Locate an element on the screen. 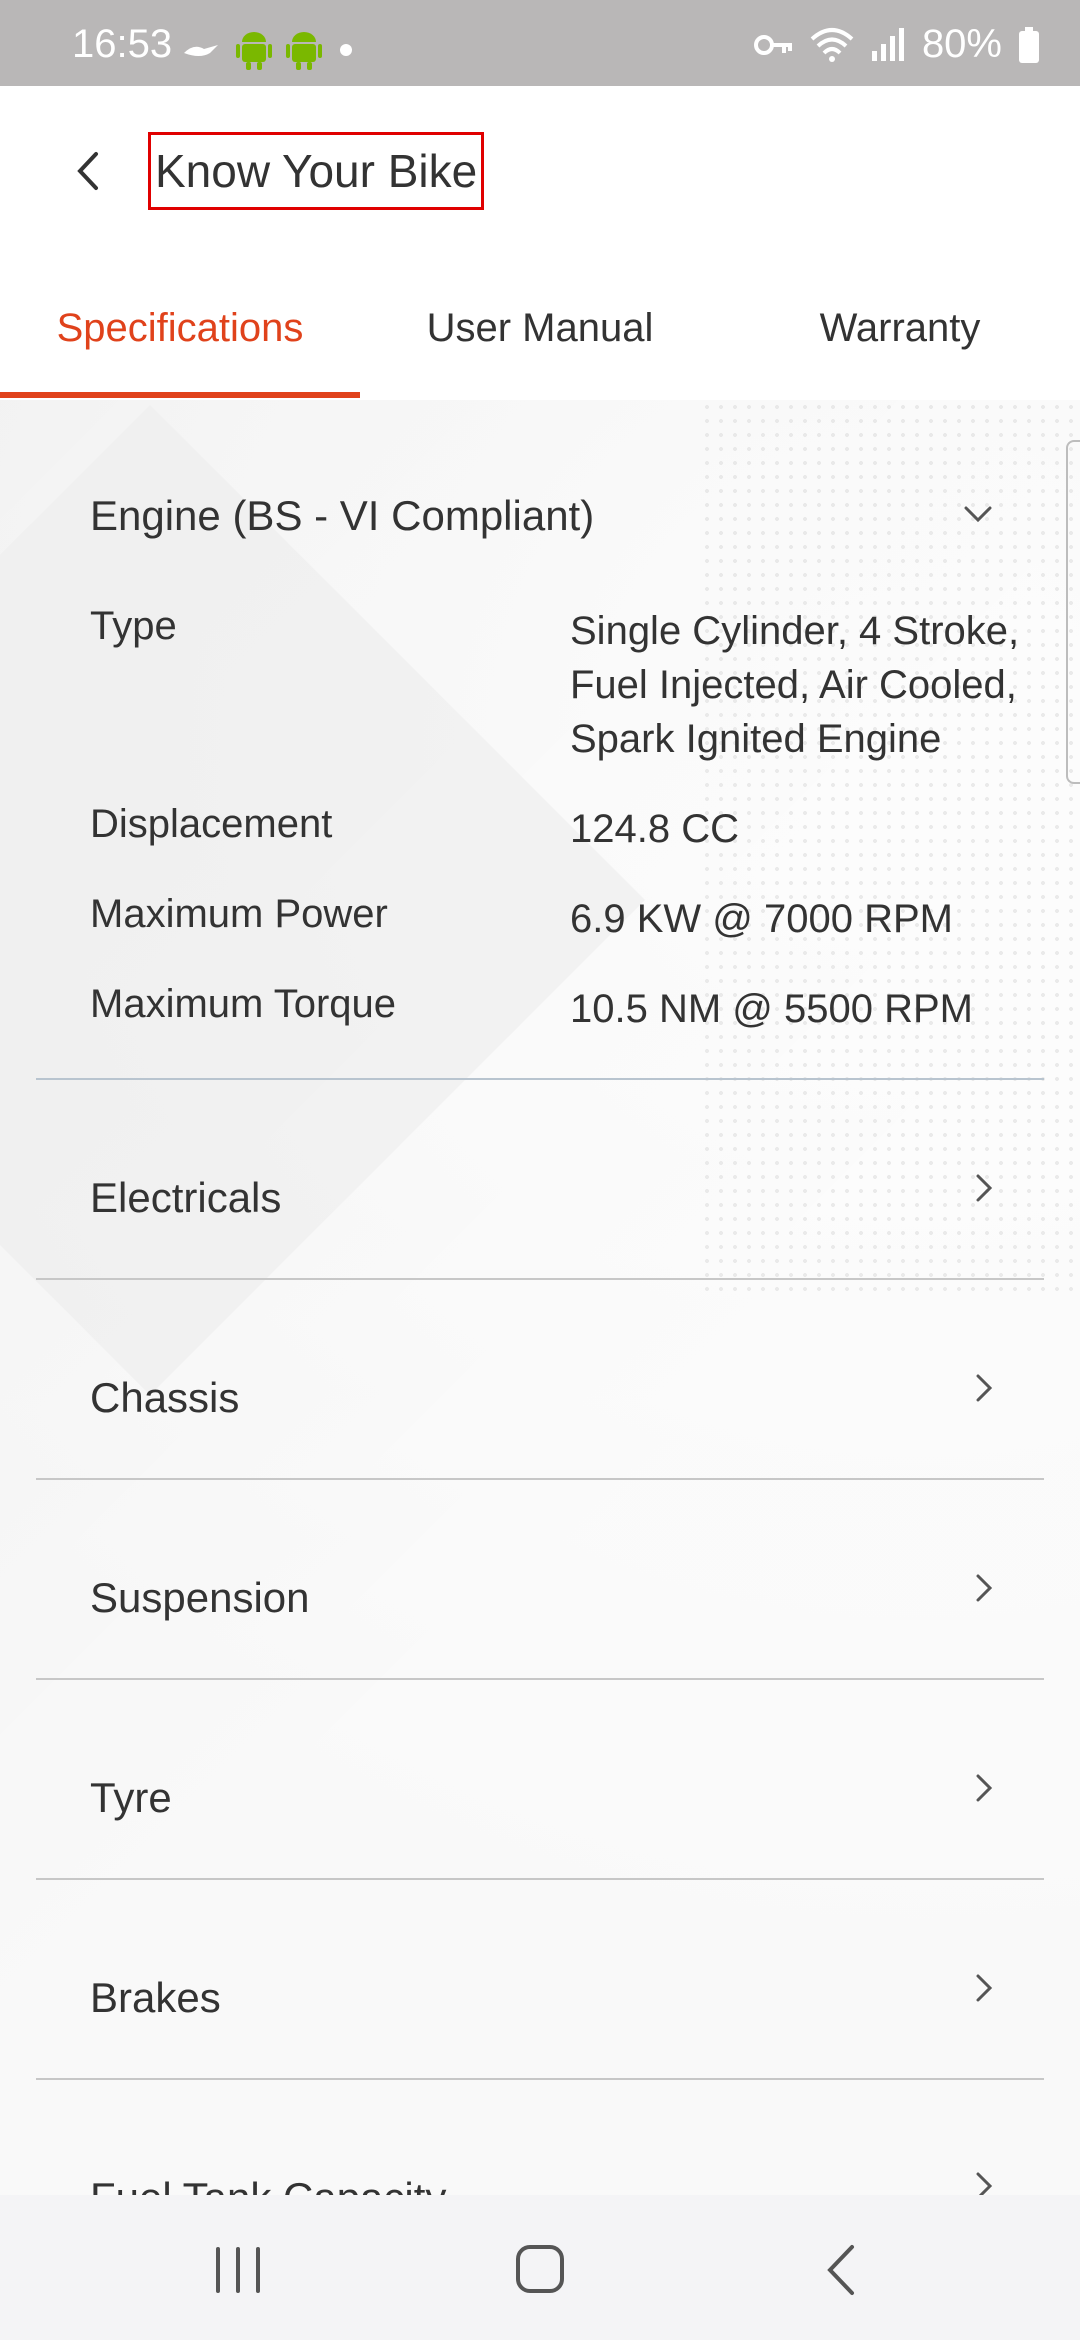  notification-icons is located at coordinates (269, 50).